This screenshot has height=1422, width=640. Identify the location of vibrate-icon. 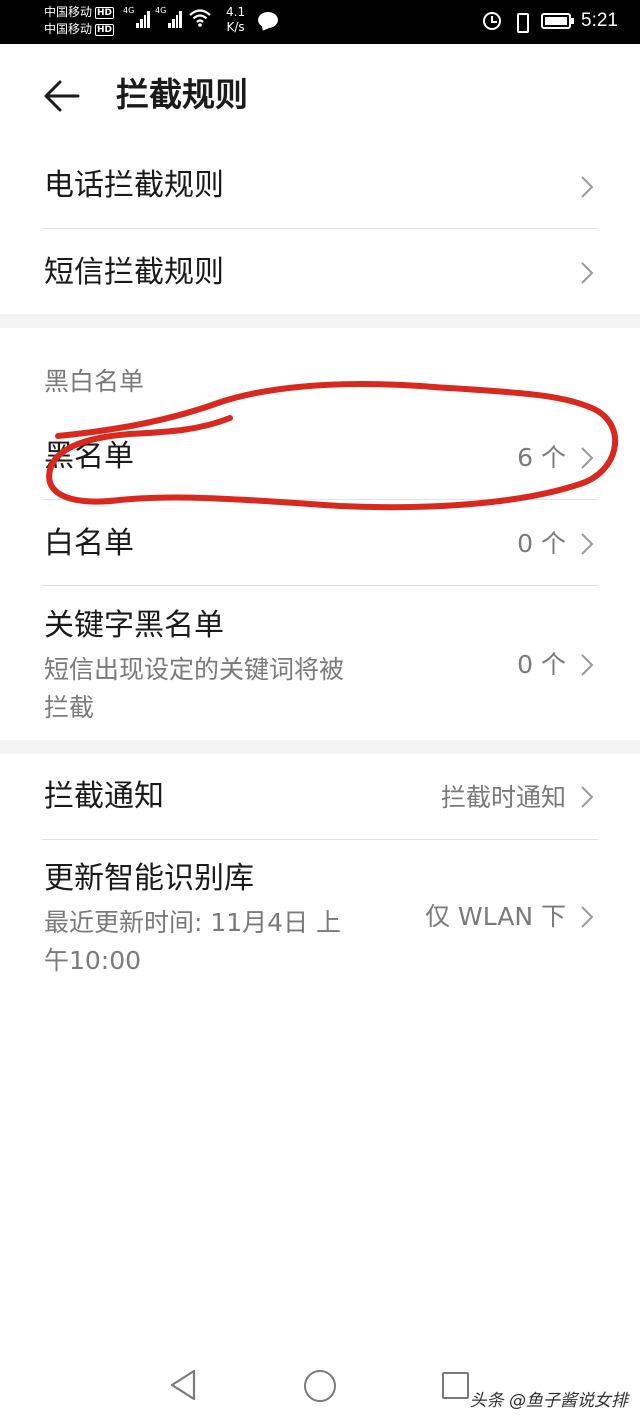
(521, 22).